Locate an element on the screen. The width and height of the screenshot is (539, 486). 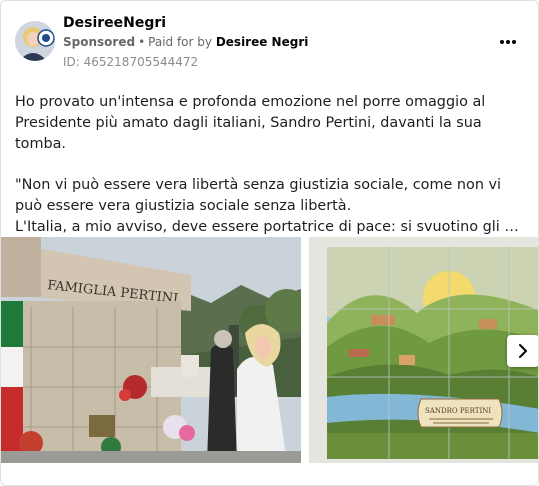
author-name: DesireeNegri is located at coordinates (114, 23).